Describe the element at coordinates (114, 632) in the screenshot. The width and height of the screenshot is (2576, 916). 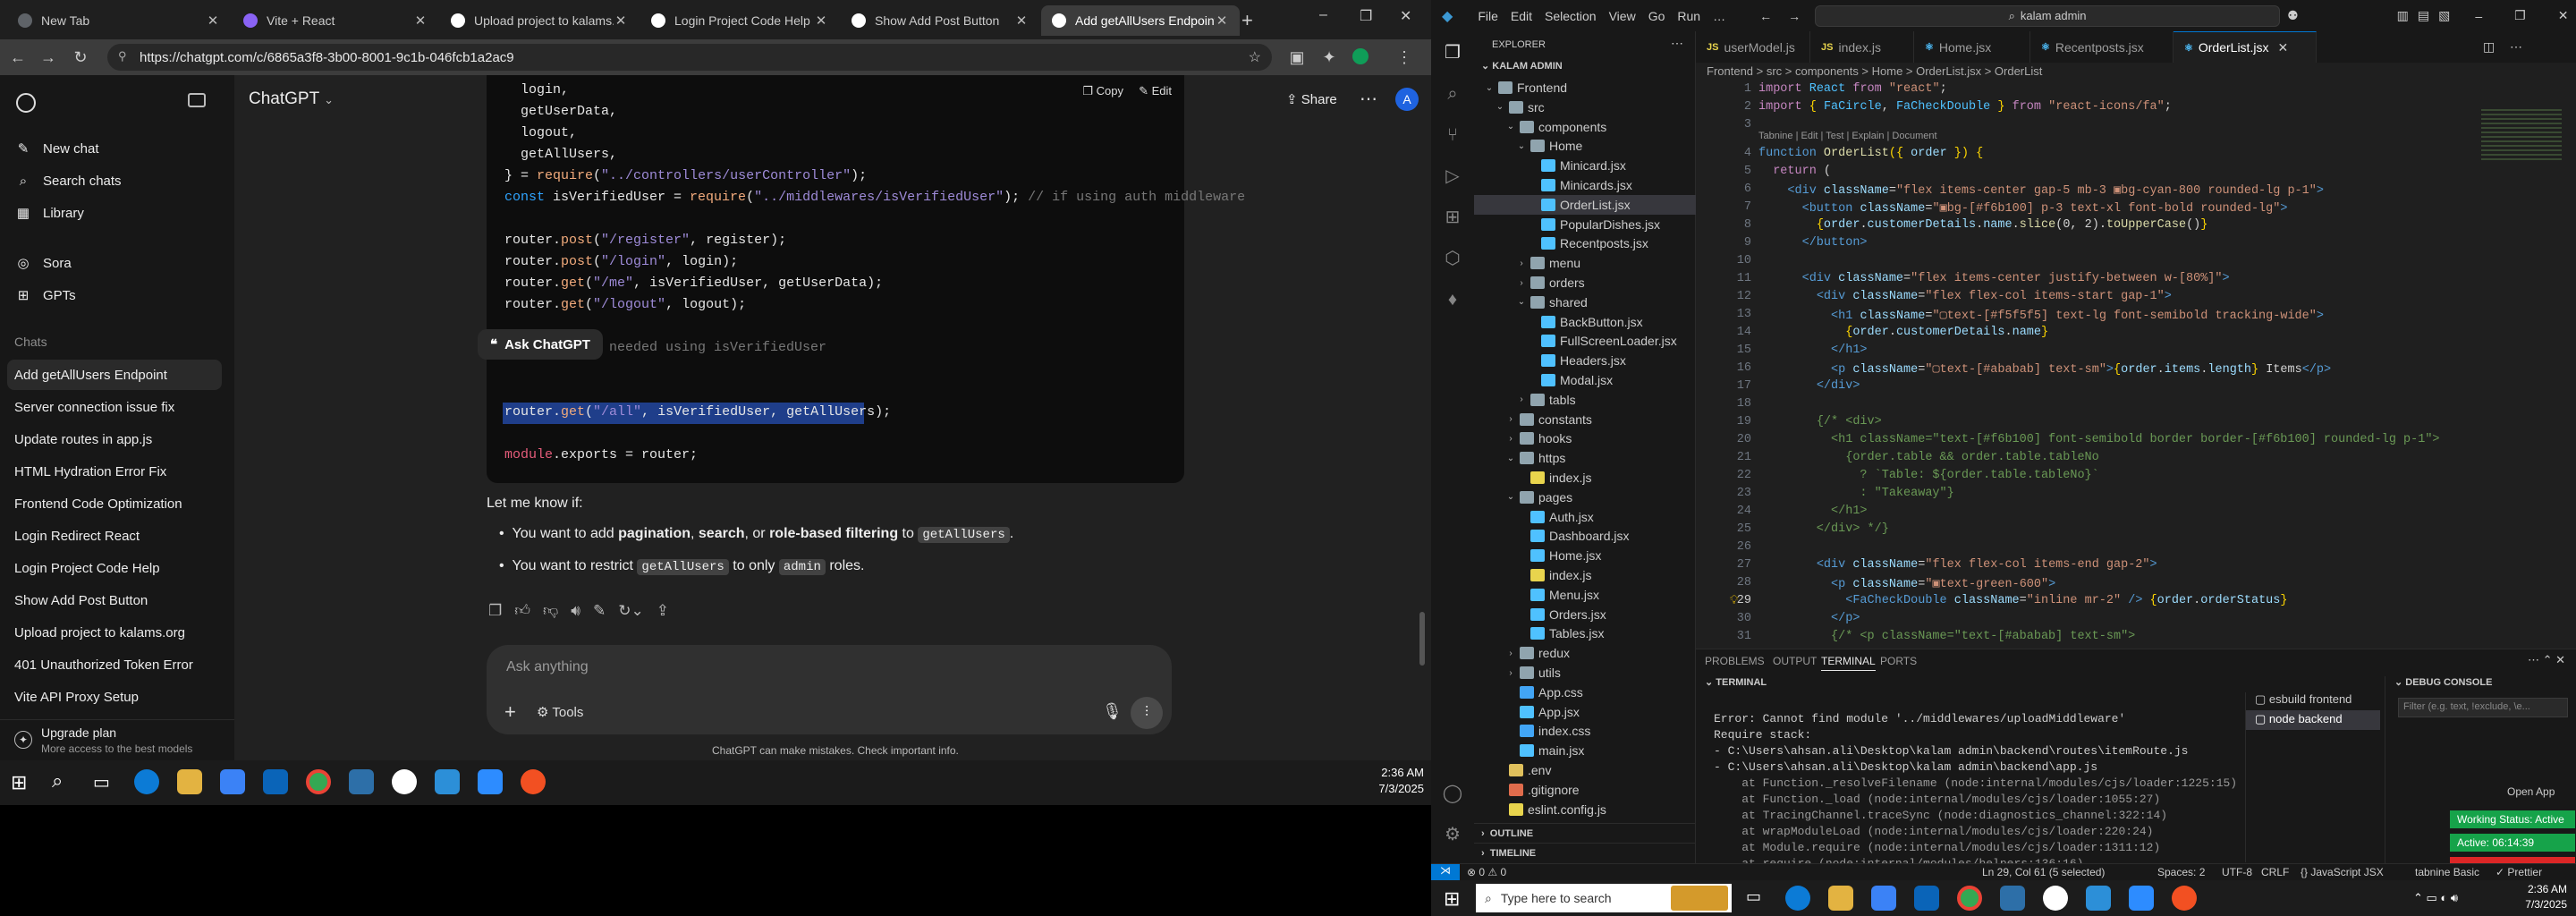
I see `chat-item: Upload project to kalams.org` at that location.